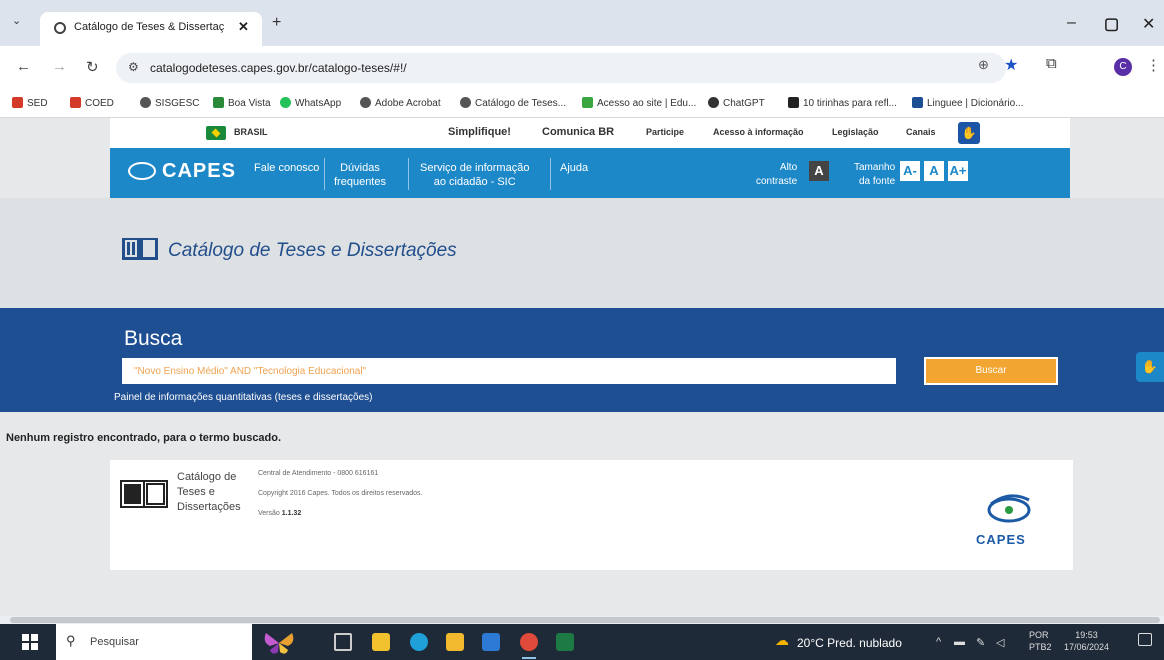 The height and width of the screenshot is (660, 1164). Describe the element at coordinates (917, 102) in the screenshot. I see `linguee-icon` at that location.